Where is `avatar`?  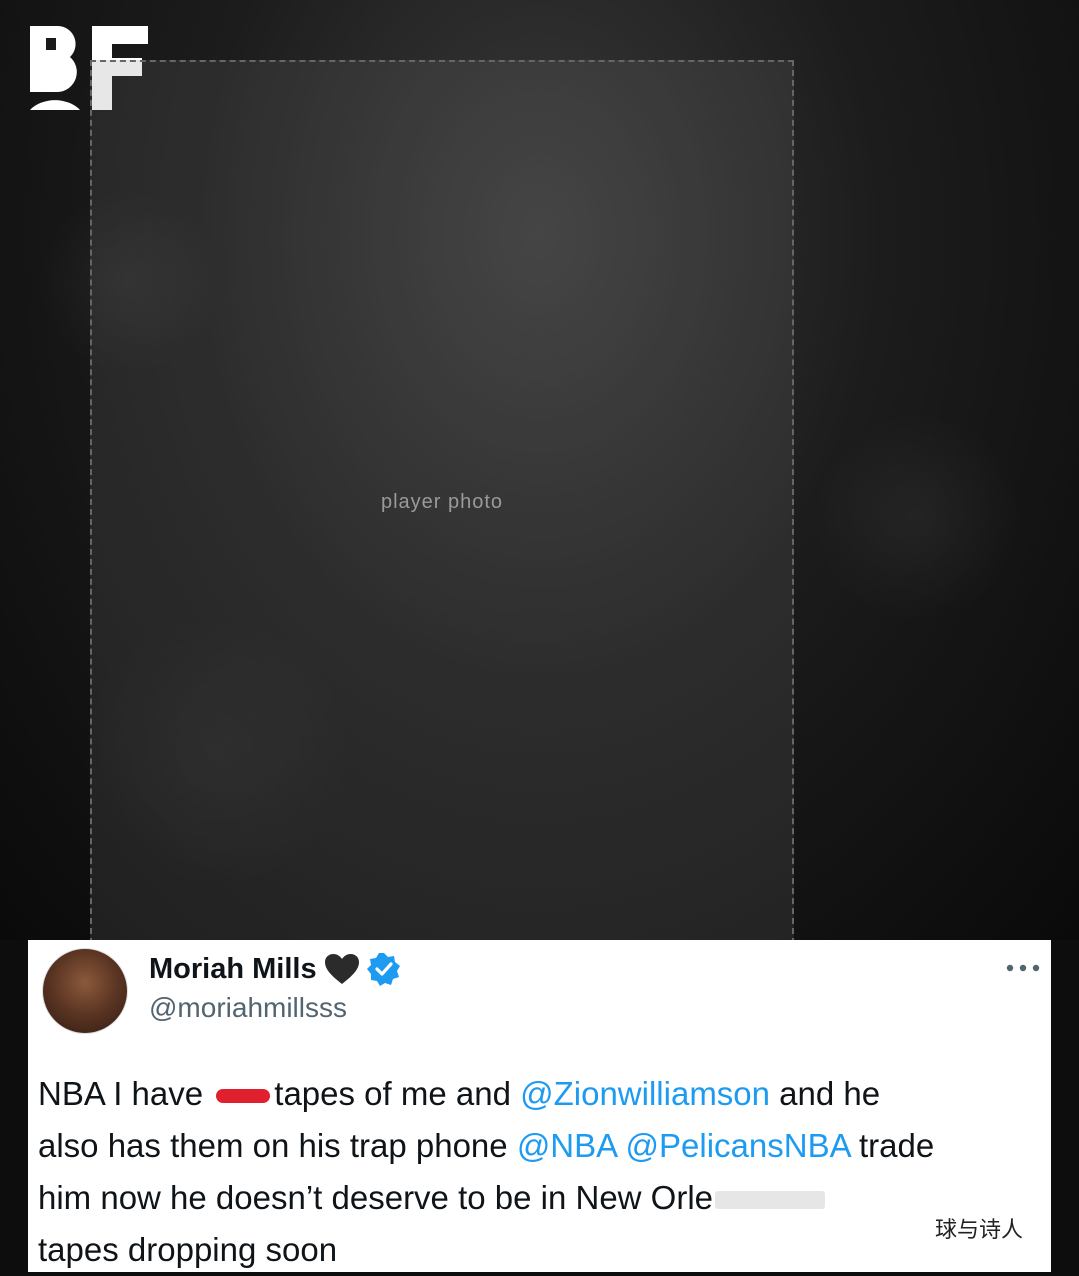 avatar is located at coordinates (85, 991).